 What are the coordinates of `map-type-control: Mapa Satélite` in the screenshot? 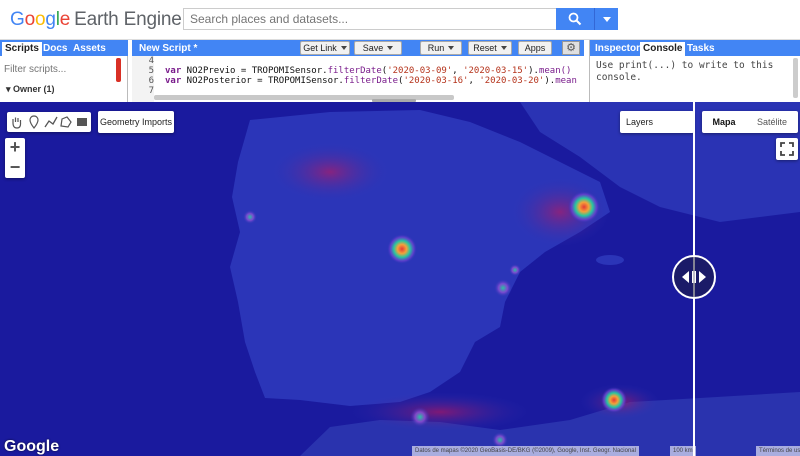 It's located at (750, 122).